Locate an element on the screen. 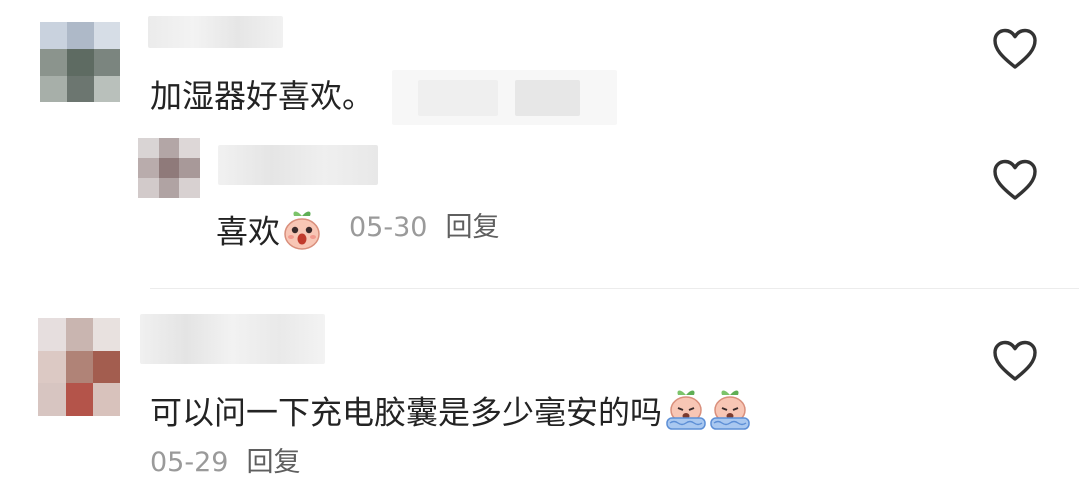 The width and height of the screenshot is (1079, 503). comment-text-content: 加湿器好喜欢。 is located at coordinates (262, 96).